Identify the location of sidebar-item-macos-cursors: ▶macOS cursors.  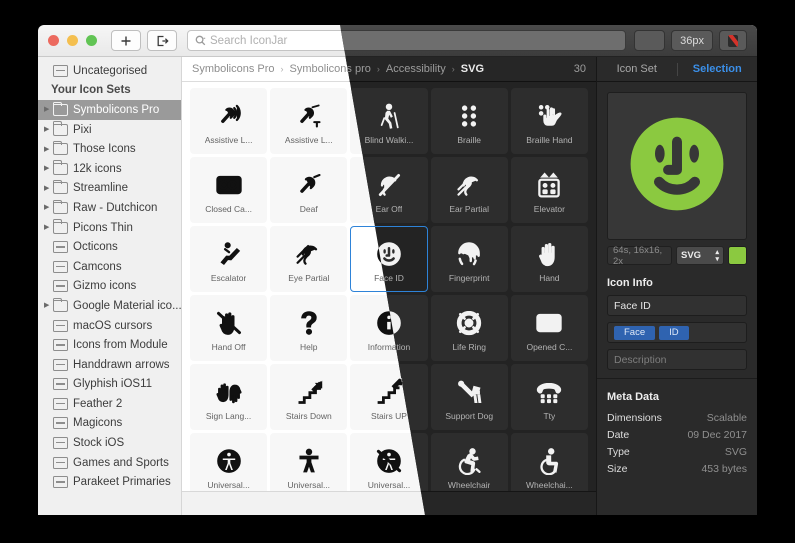
(109, 326).